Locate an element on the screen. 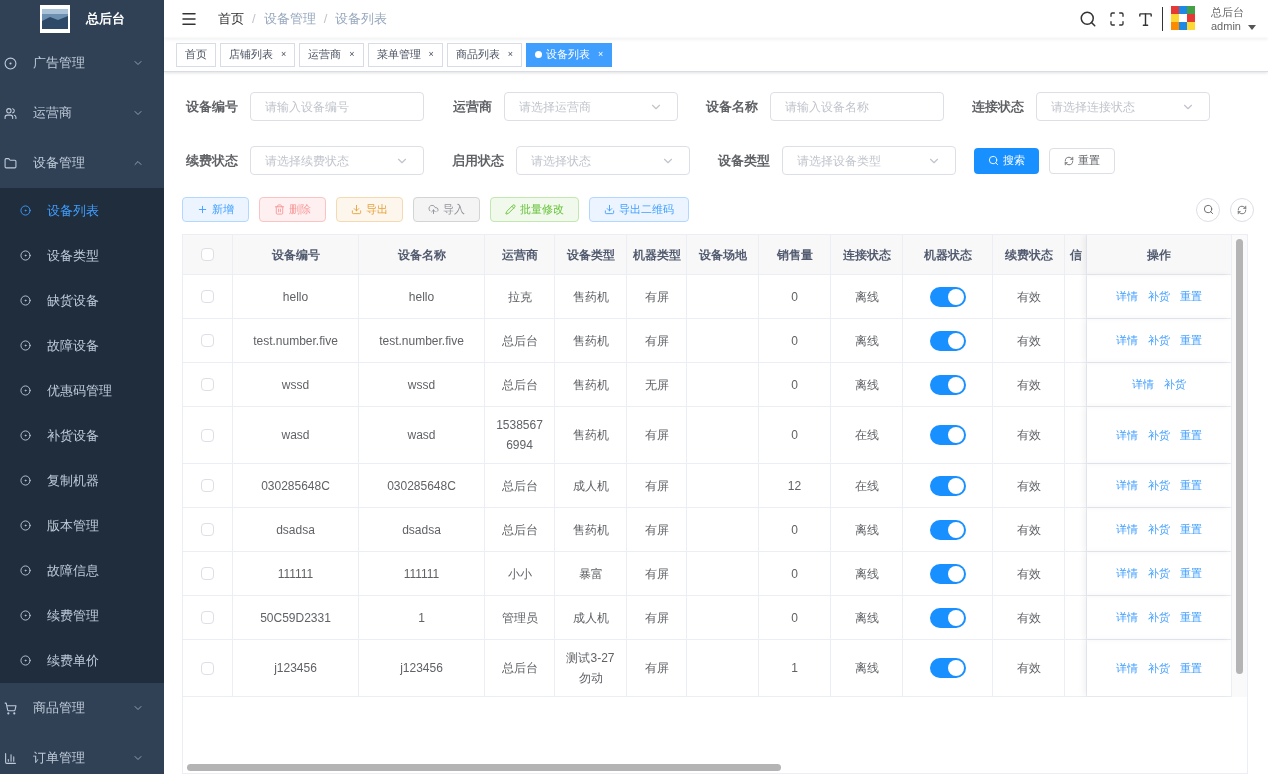 The width and height of the screenshot is (1268, 774). menu-item: 设备管理 is located at coordinates (82, 163).